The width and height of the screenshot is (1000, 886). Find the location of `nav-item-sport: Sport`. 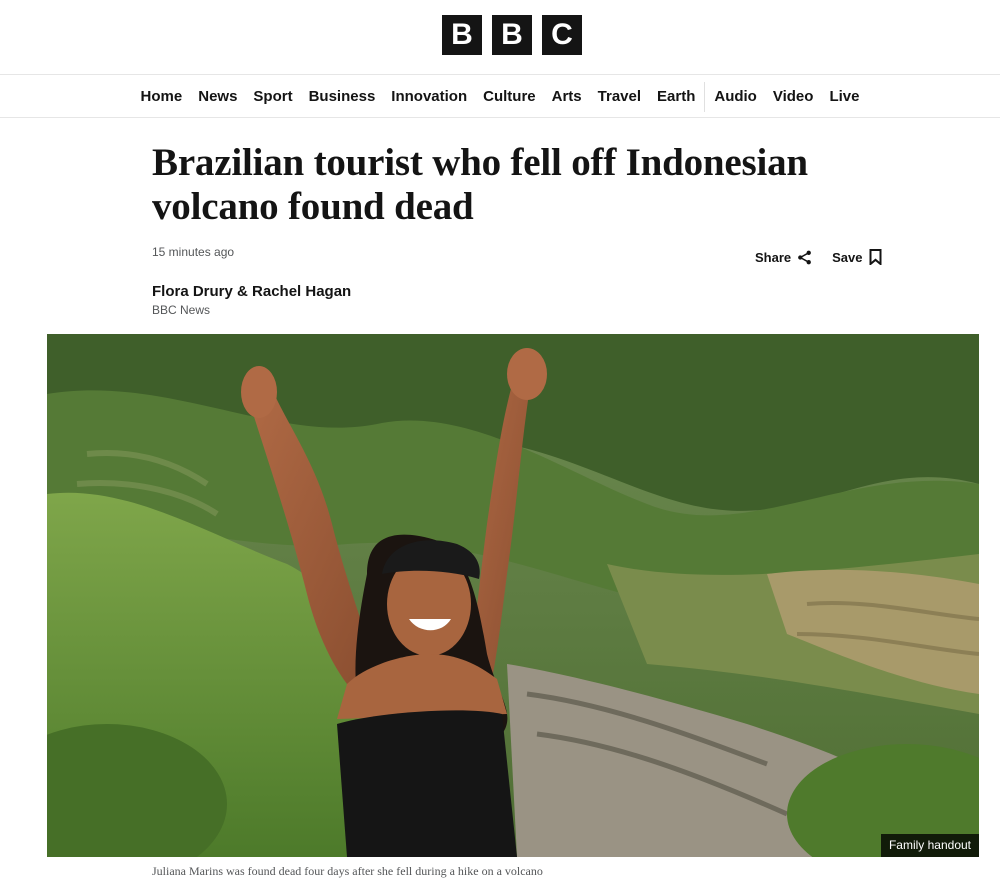

nav-item-sport: Sport is located at coordinates (272, 97).